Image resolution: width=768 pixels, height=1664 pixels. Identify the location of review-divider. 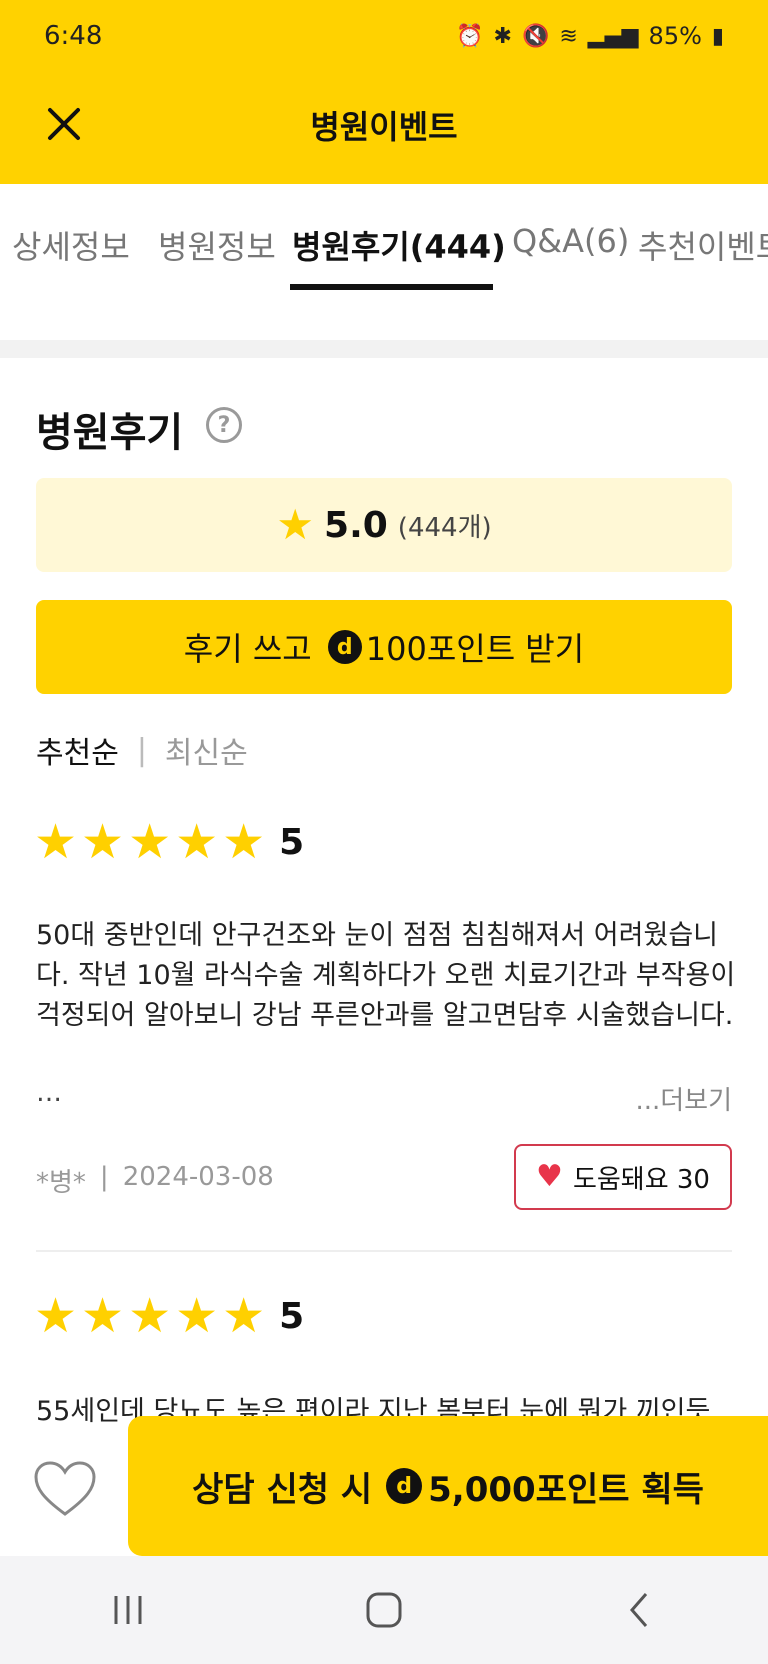
(384, 1251).